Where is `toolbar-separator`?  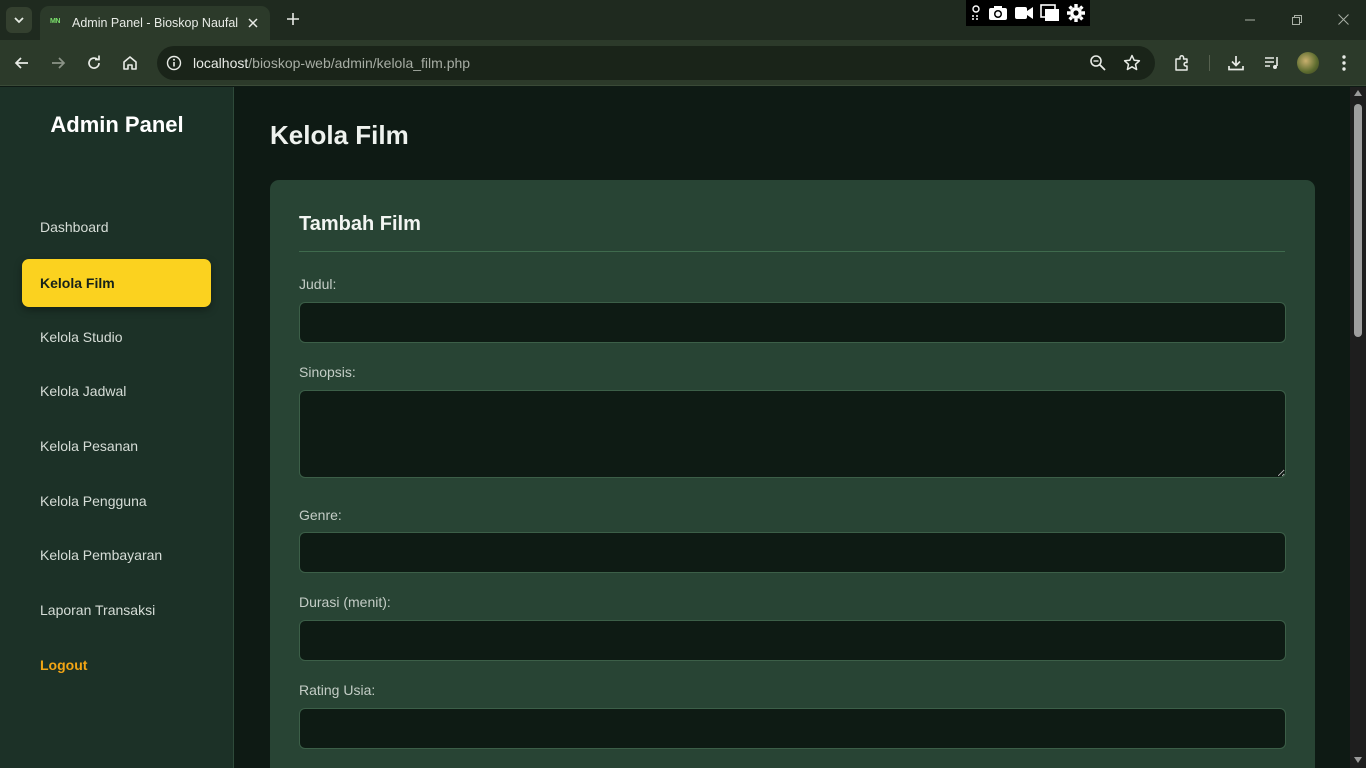
toolbar-separator is located at coordinates (1209, 63).